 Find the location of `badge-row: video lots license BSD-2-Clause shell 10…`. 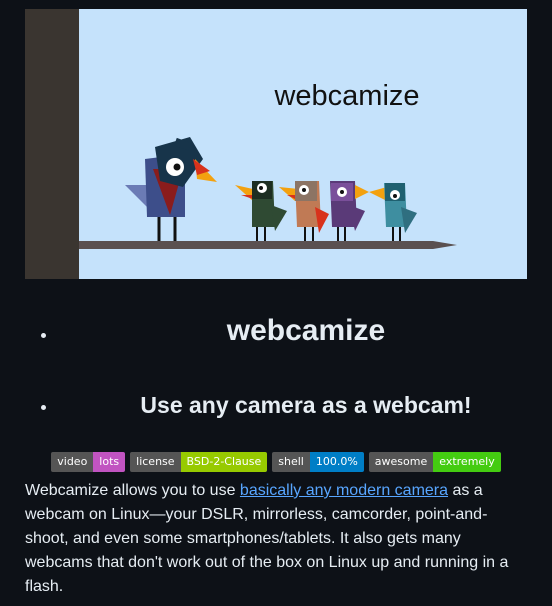

badge-row: video lots license BSD-2-Clause shell 10… is located at coordinates (276, 462).